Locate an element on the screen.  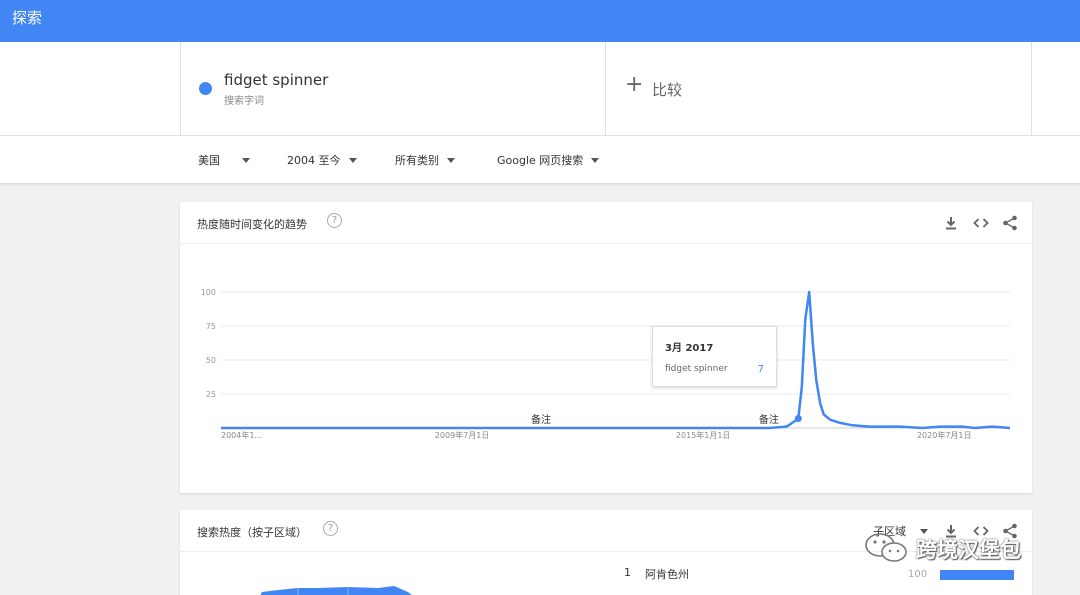
x-tick-label: 2020年7月1日 is located at coordinates (944, 435).